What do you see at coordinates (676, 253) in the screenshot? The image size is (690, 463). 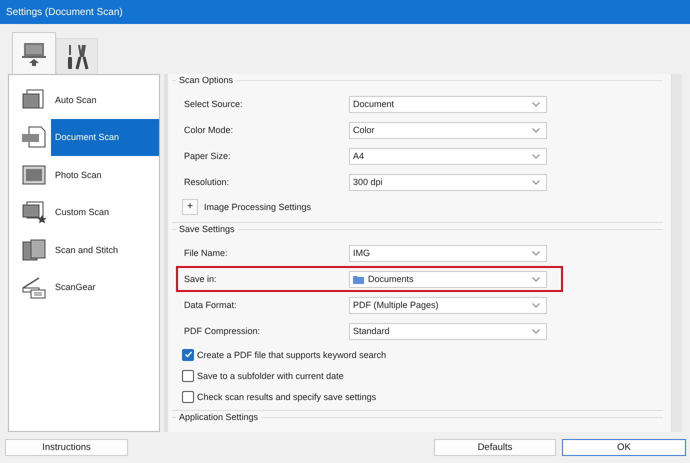 I see `scrollbar` at bounding box center [676, 253].